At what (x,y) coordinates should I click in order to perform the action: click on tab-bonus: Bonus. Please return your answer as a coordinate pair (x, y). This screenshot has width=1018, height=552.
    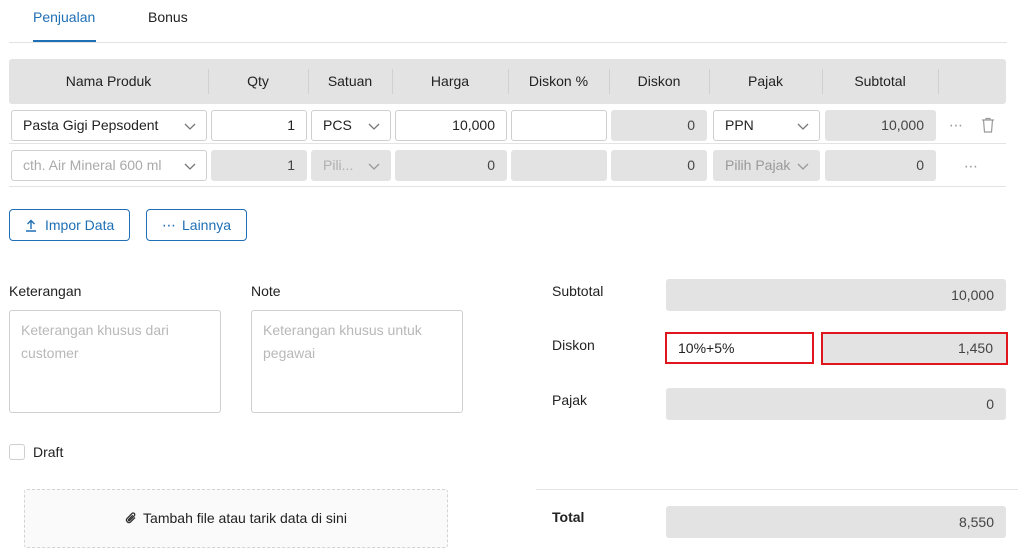
    Looking at the image, I should click on (168, 17).